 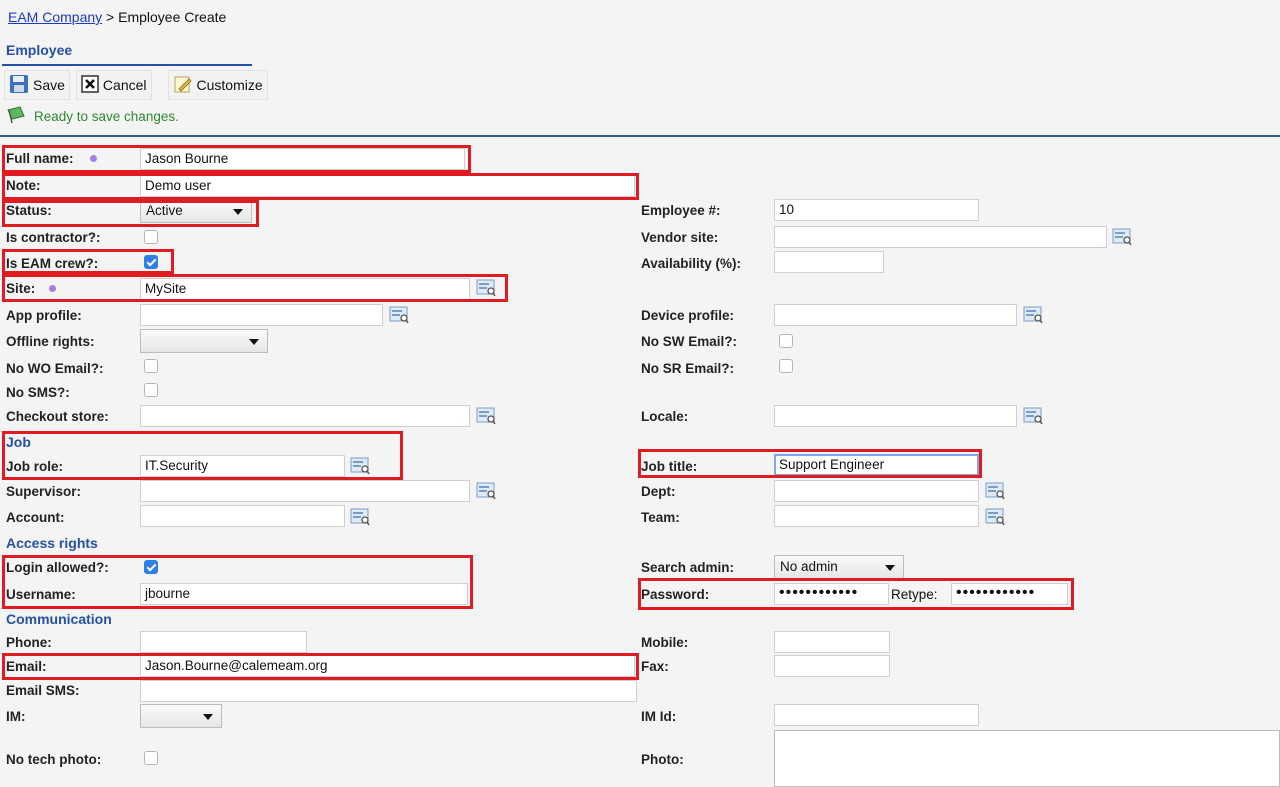 I want to click on team-input, so click(x=876, y=516).